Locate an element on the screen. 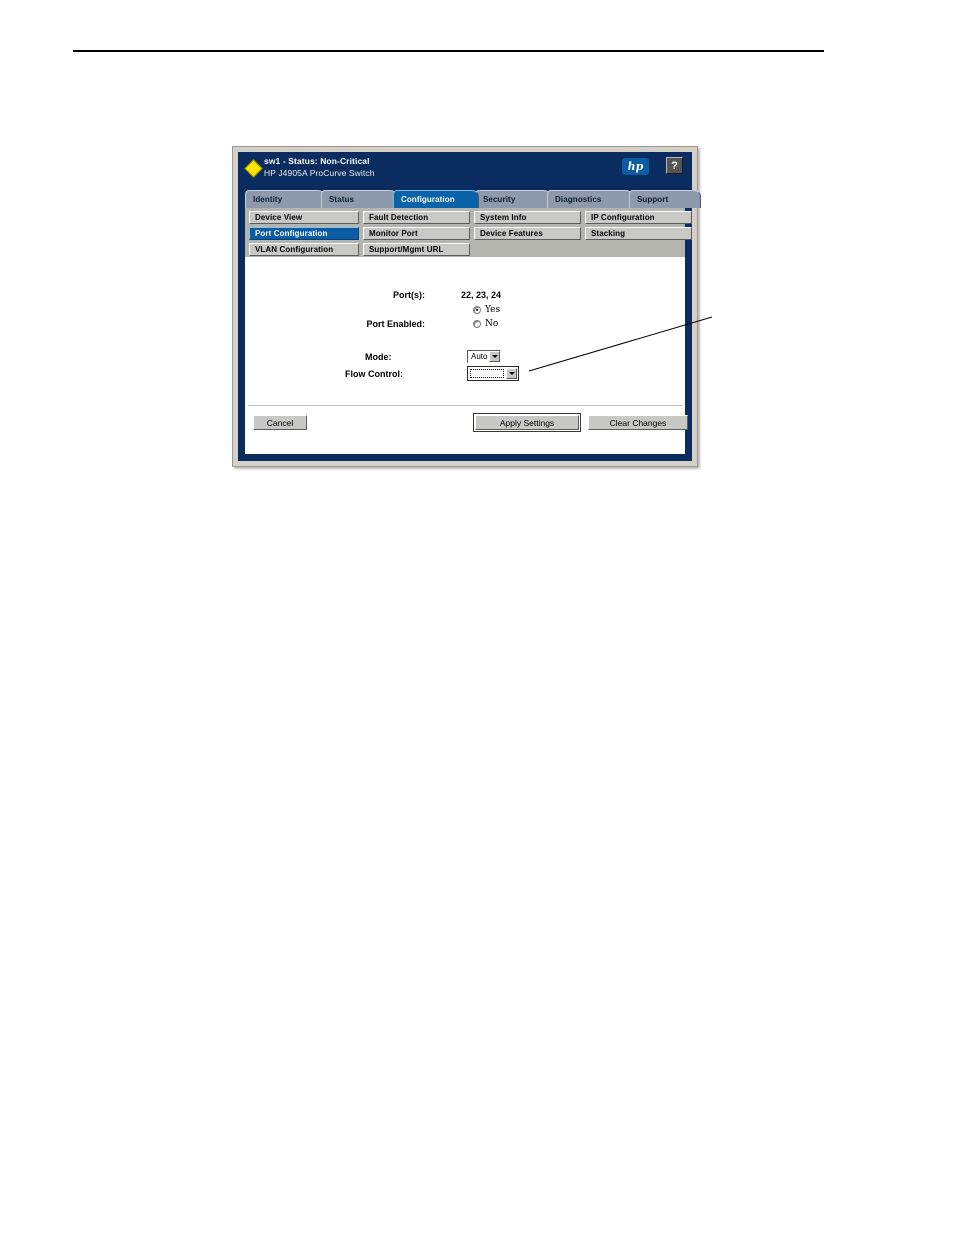 This screenshot has height=1235, width=954. subtab-support-mgmt-url: Support/Mgmt URL is located at coordinates (416, 249).